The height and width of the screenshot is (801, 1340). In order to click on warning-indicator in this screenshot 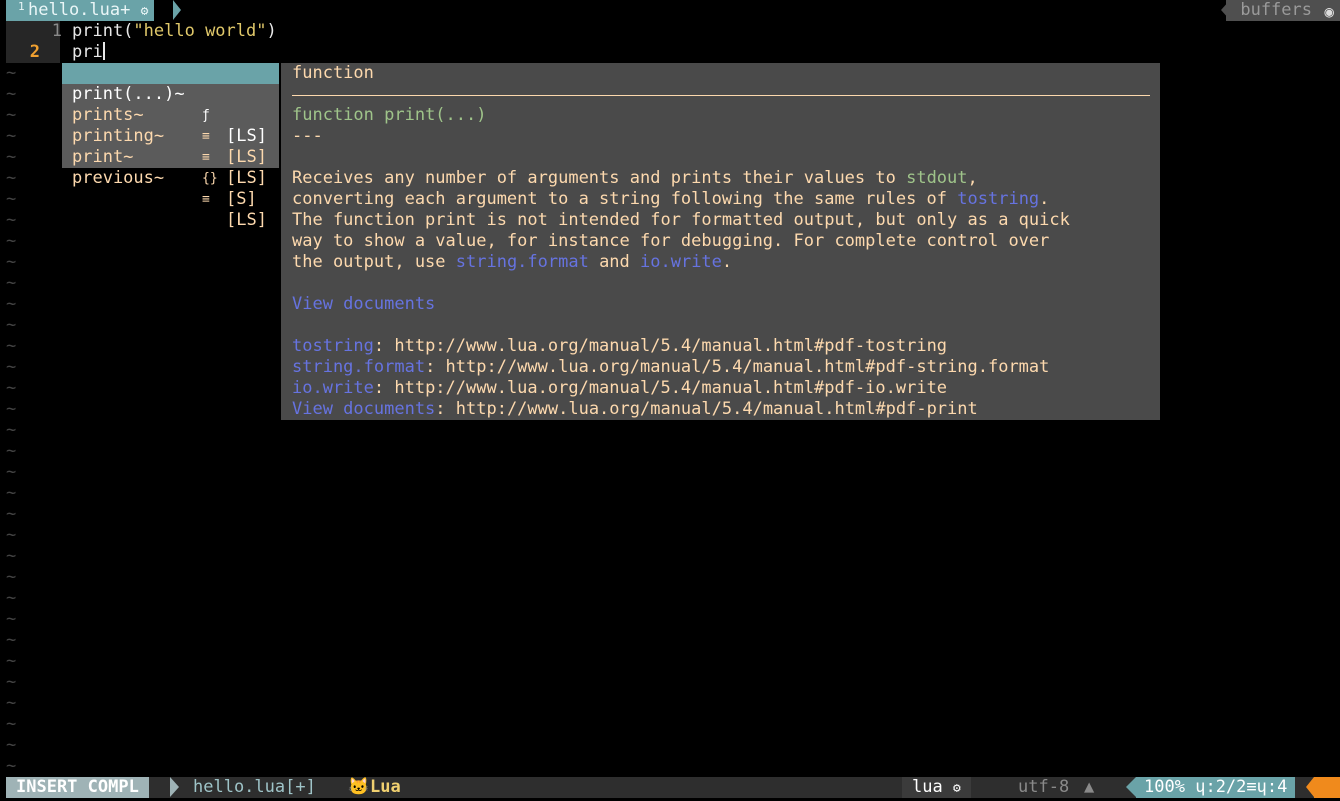, I will do `click(1327, 787)`.